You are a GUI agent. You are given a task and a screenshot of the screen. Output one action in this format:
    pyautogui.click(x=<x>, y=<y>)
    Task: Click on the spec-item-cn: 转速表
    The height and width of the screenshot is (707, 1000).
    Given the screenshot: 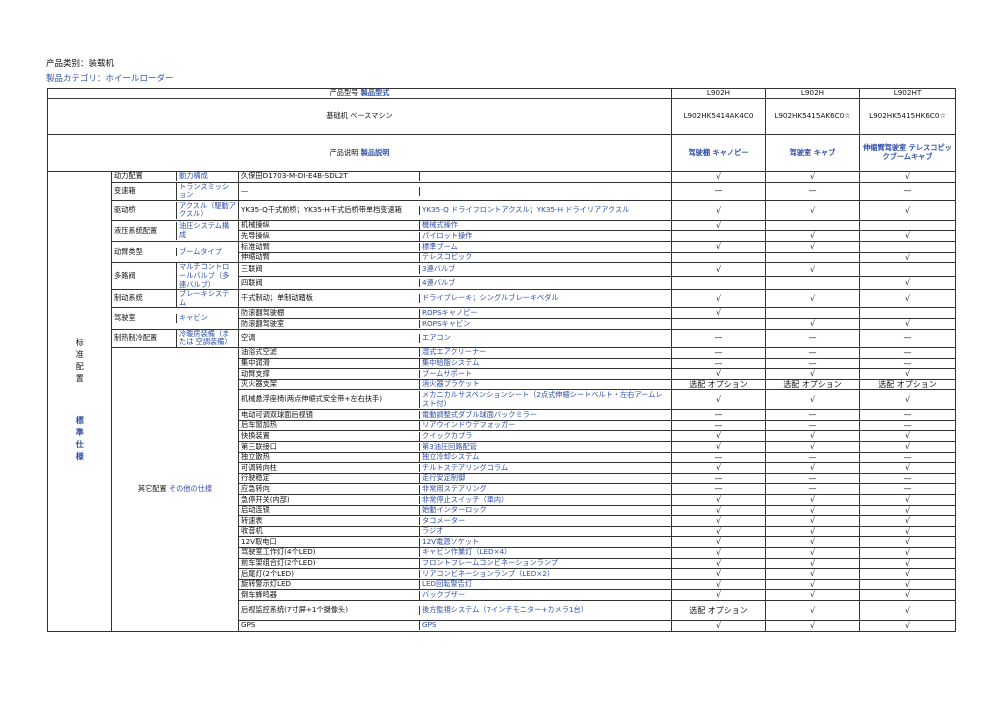 What is the action you would take?
    pyautogui.click(x=330, y=521)
    